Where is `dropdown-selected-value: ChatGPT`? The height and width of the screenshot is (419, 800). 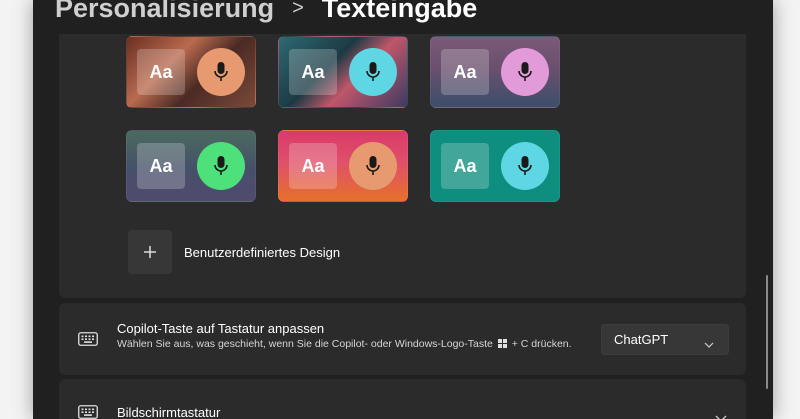
dropdown-selected-value: ChatGPT is located at coordinates (641, 339).